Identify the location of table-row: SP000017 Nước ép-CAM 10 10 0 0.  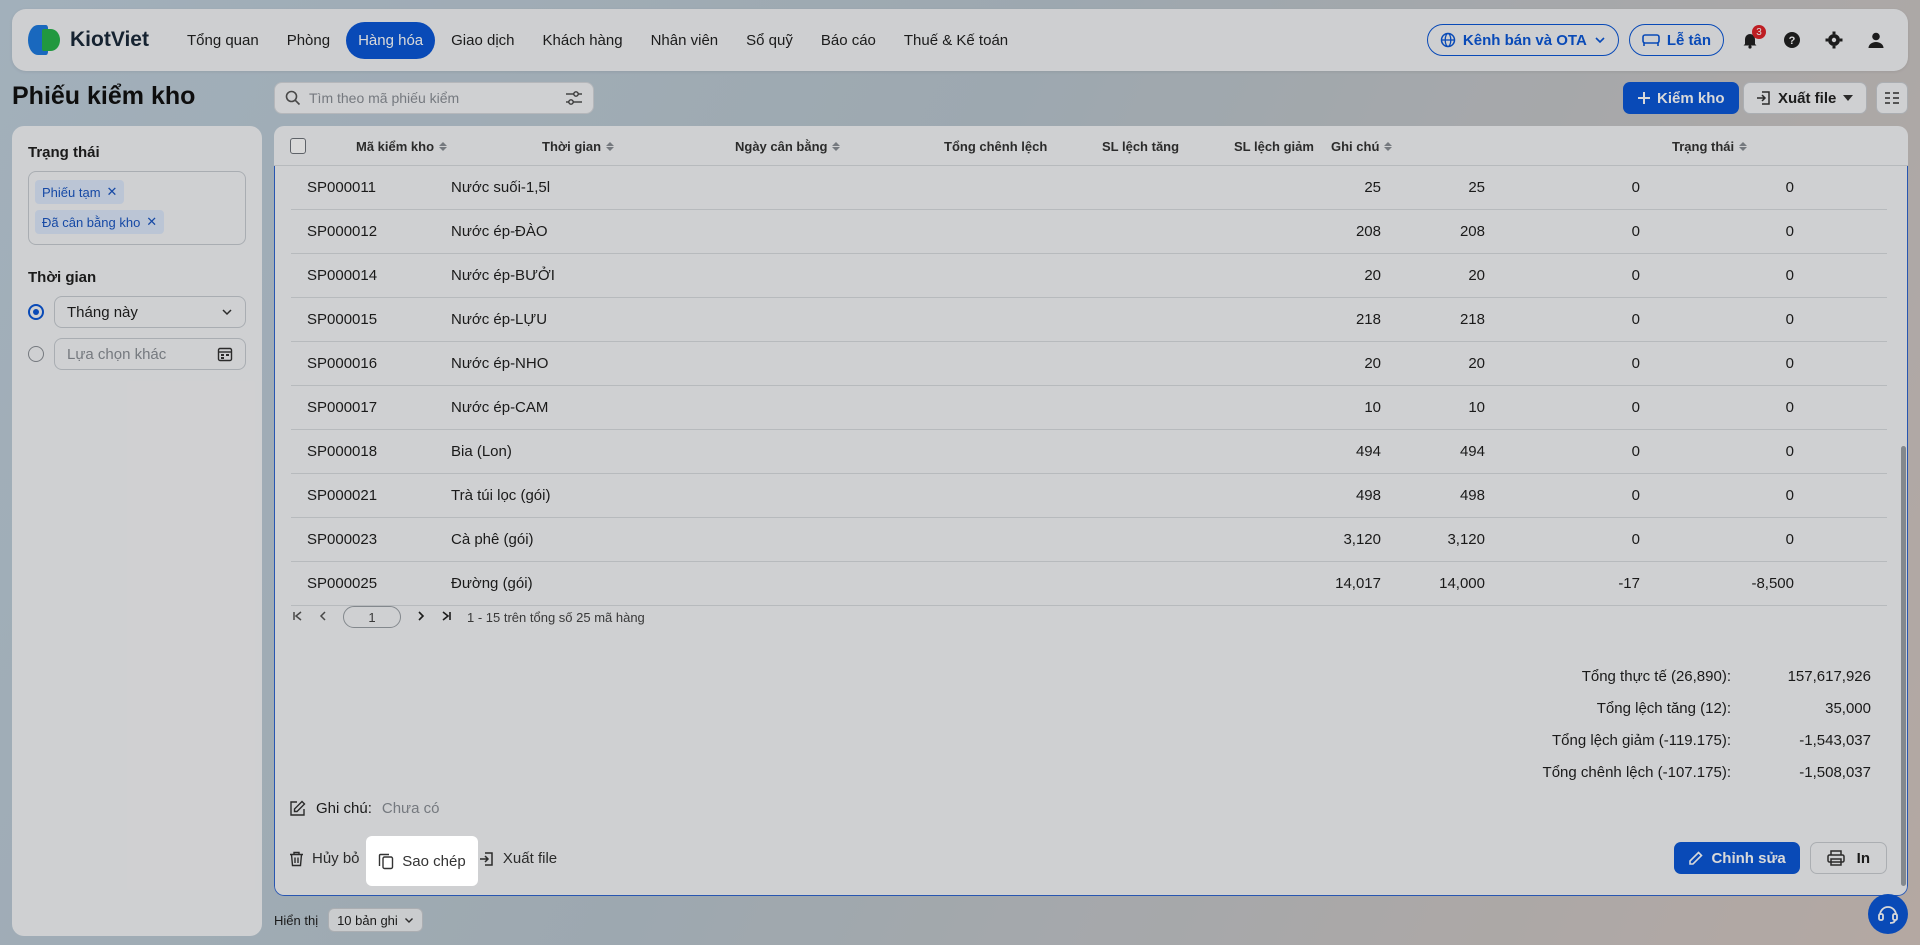
(1089, 408).